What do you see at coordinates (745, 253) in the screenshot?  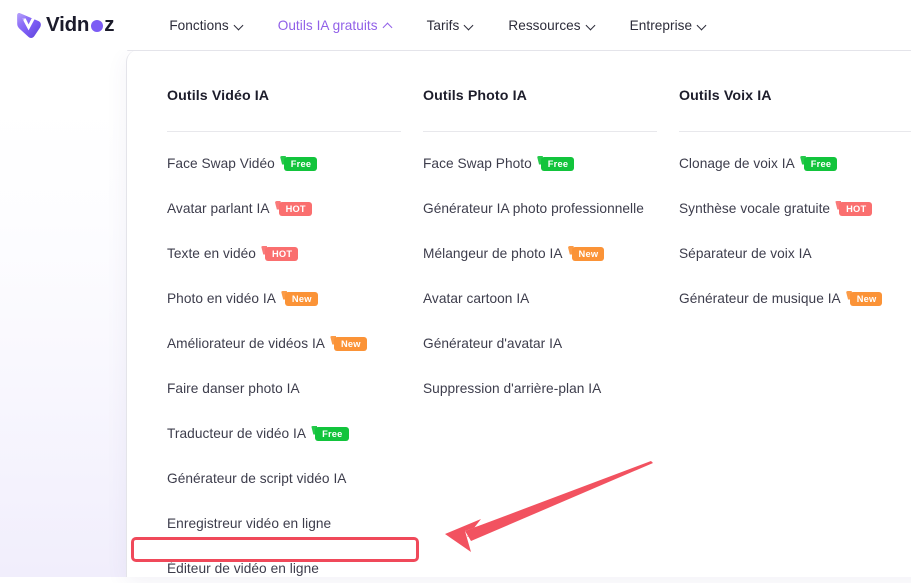 I see `menu-item-label: Séparateur de voix IA` at bounding box center [745, 253].